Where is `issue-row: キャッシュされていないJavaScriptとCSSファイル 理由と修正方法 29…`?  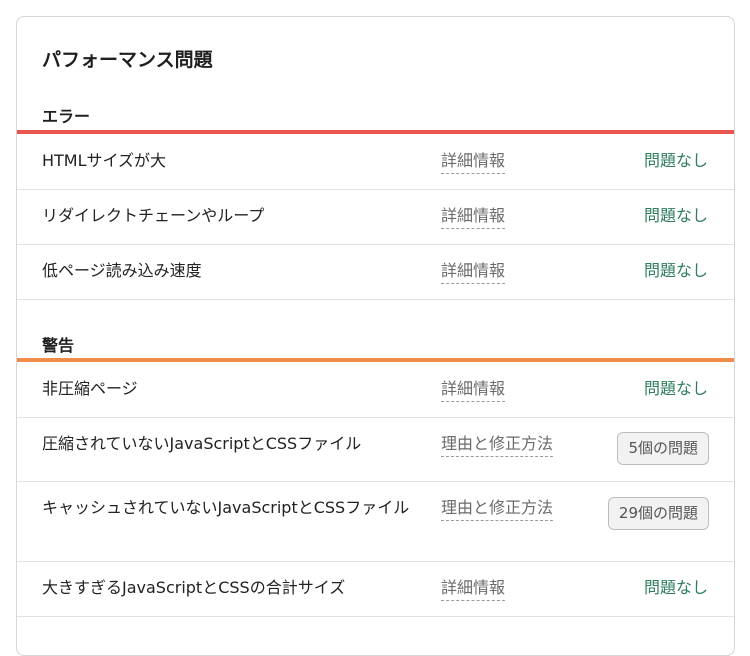 issue-row: キャッシュされていないJavaScriptとCSSファイル 理由と修正方法 29… is located at coordinates (375, 522).